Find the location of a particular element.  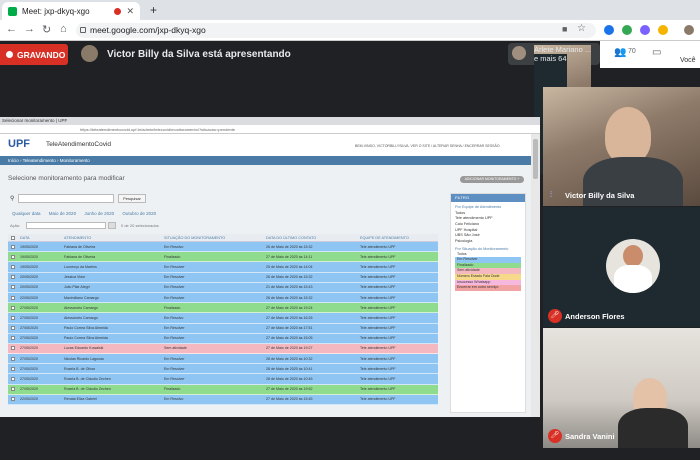

column-header: DATA is located at coordinates (42, 238).